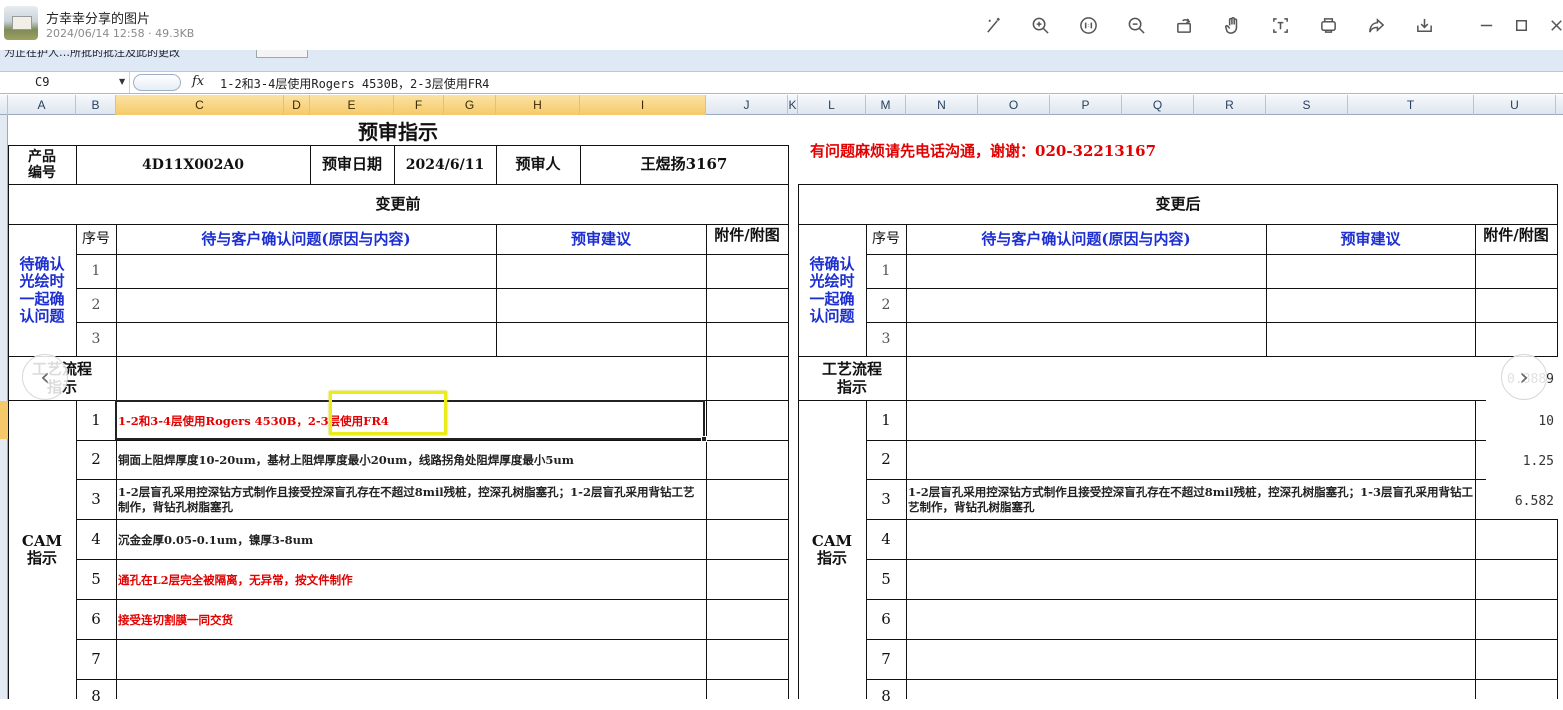  What do you see at coordinates (538, 105) in the screenshot?
I see `column-header-h: H` at bounding box center [538, 105].